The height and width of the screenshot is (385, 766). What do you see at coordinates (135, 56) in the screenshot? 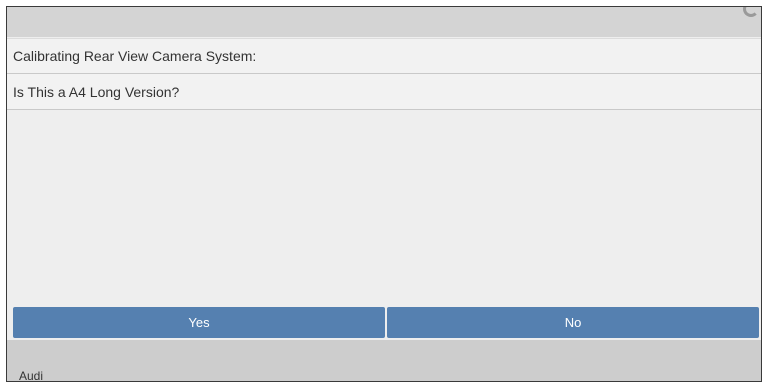
I see `dialog-title: Calibrating Rear View Camera System:` at bounding box center [135, 56].